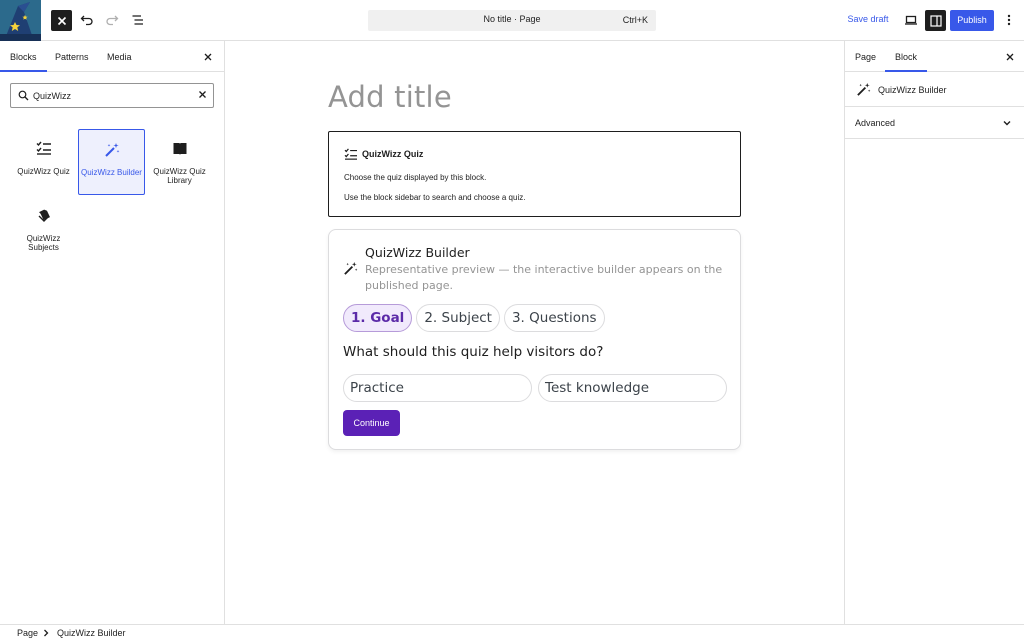 The image size is (1024, 640). I want to click on quiz-block-instruction: Choose the quiz displayed by this block., so click(415, 177).